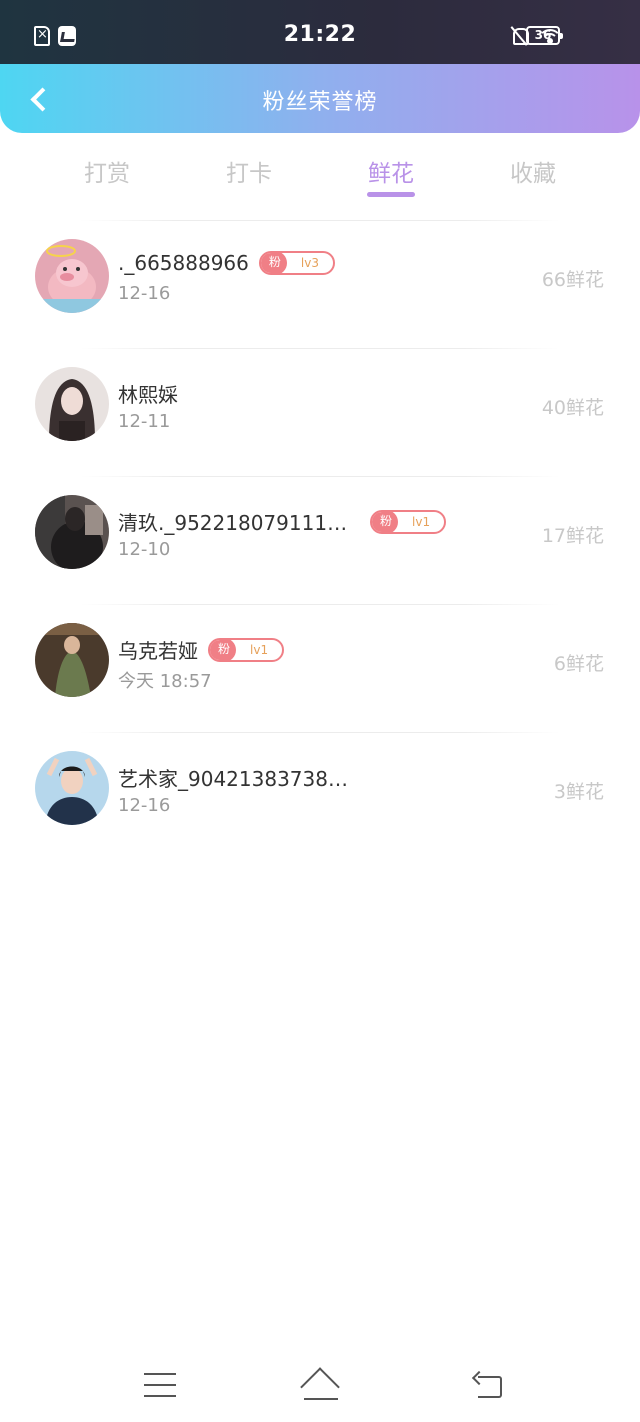 The image size is (640, 1422). I want to click on menu-icon, so click(160, 1385).